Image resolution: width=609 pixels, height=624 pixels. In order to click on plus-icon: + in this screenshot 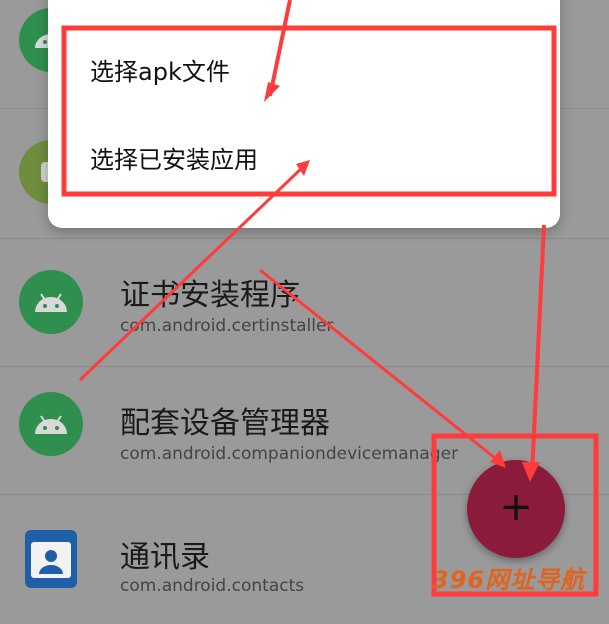, I will do `click(516, 507)`.